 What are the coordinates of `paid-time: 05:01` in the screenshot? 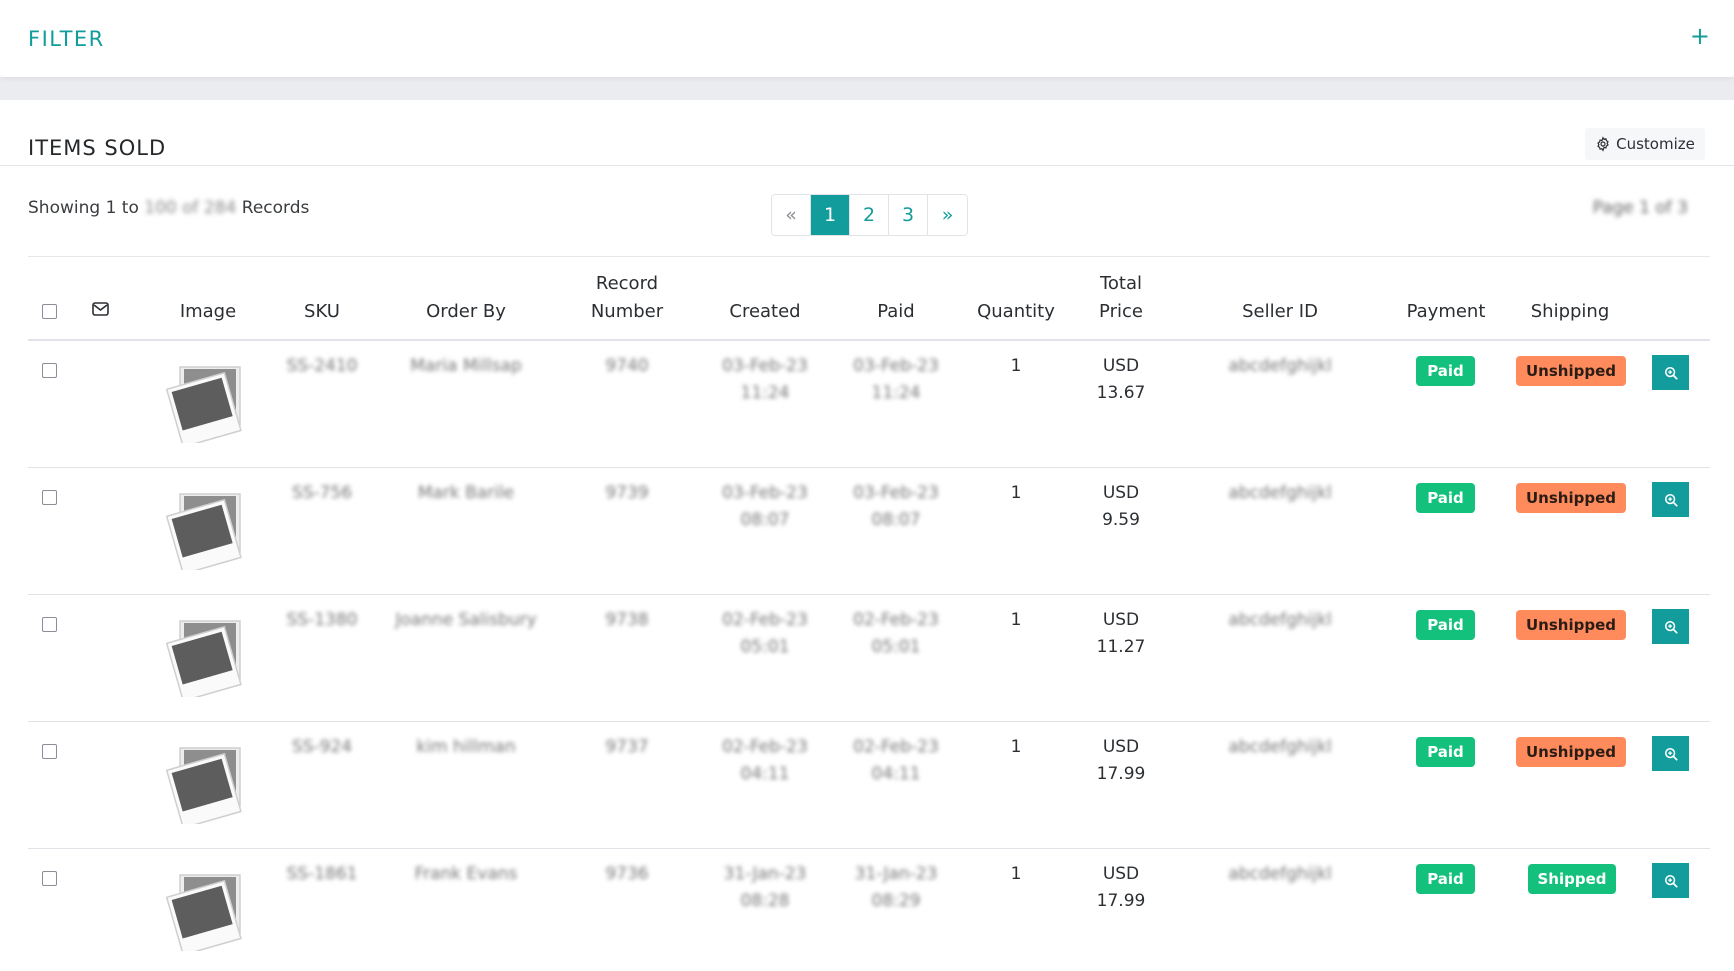 It's located at (896, 647).